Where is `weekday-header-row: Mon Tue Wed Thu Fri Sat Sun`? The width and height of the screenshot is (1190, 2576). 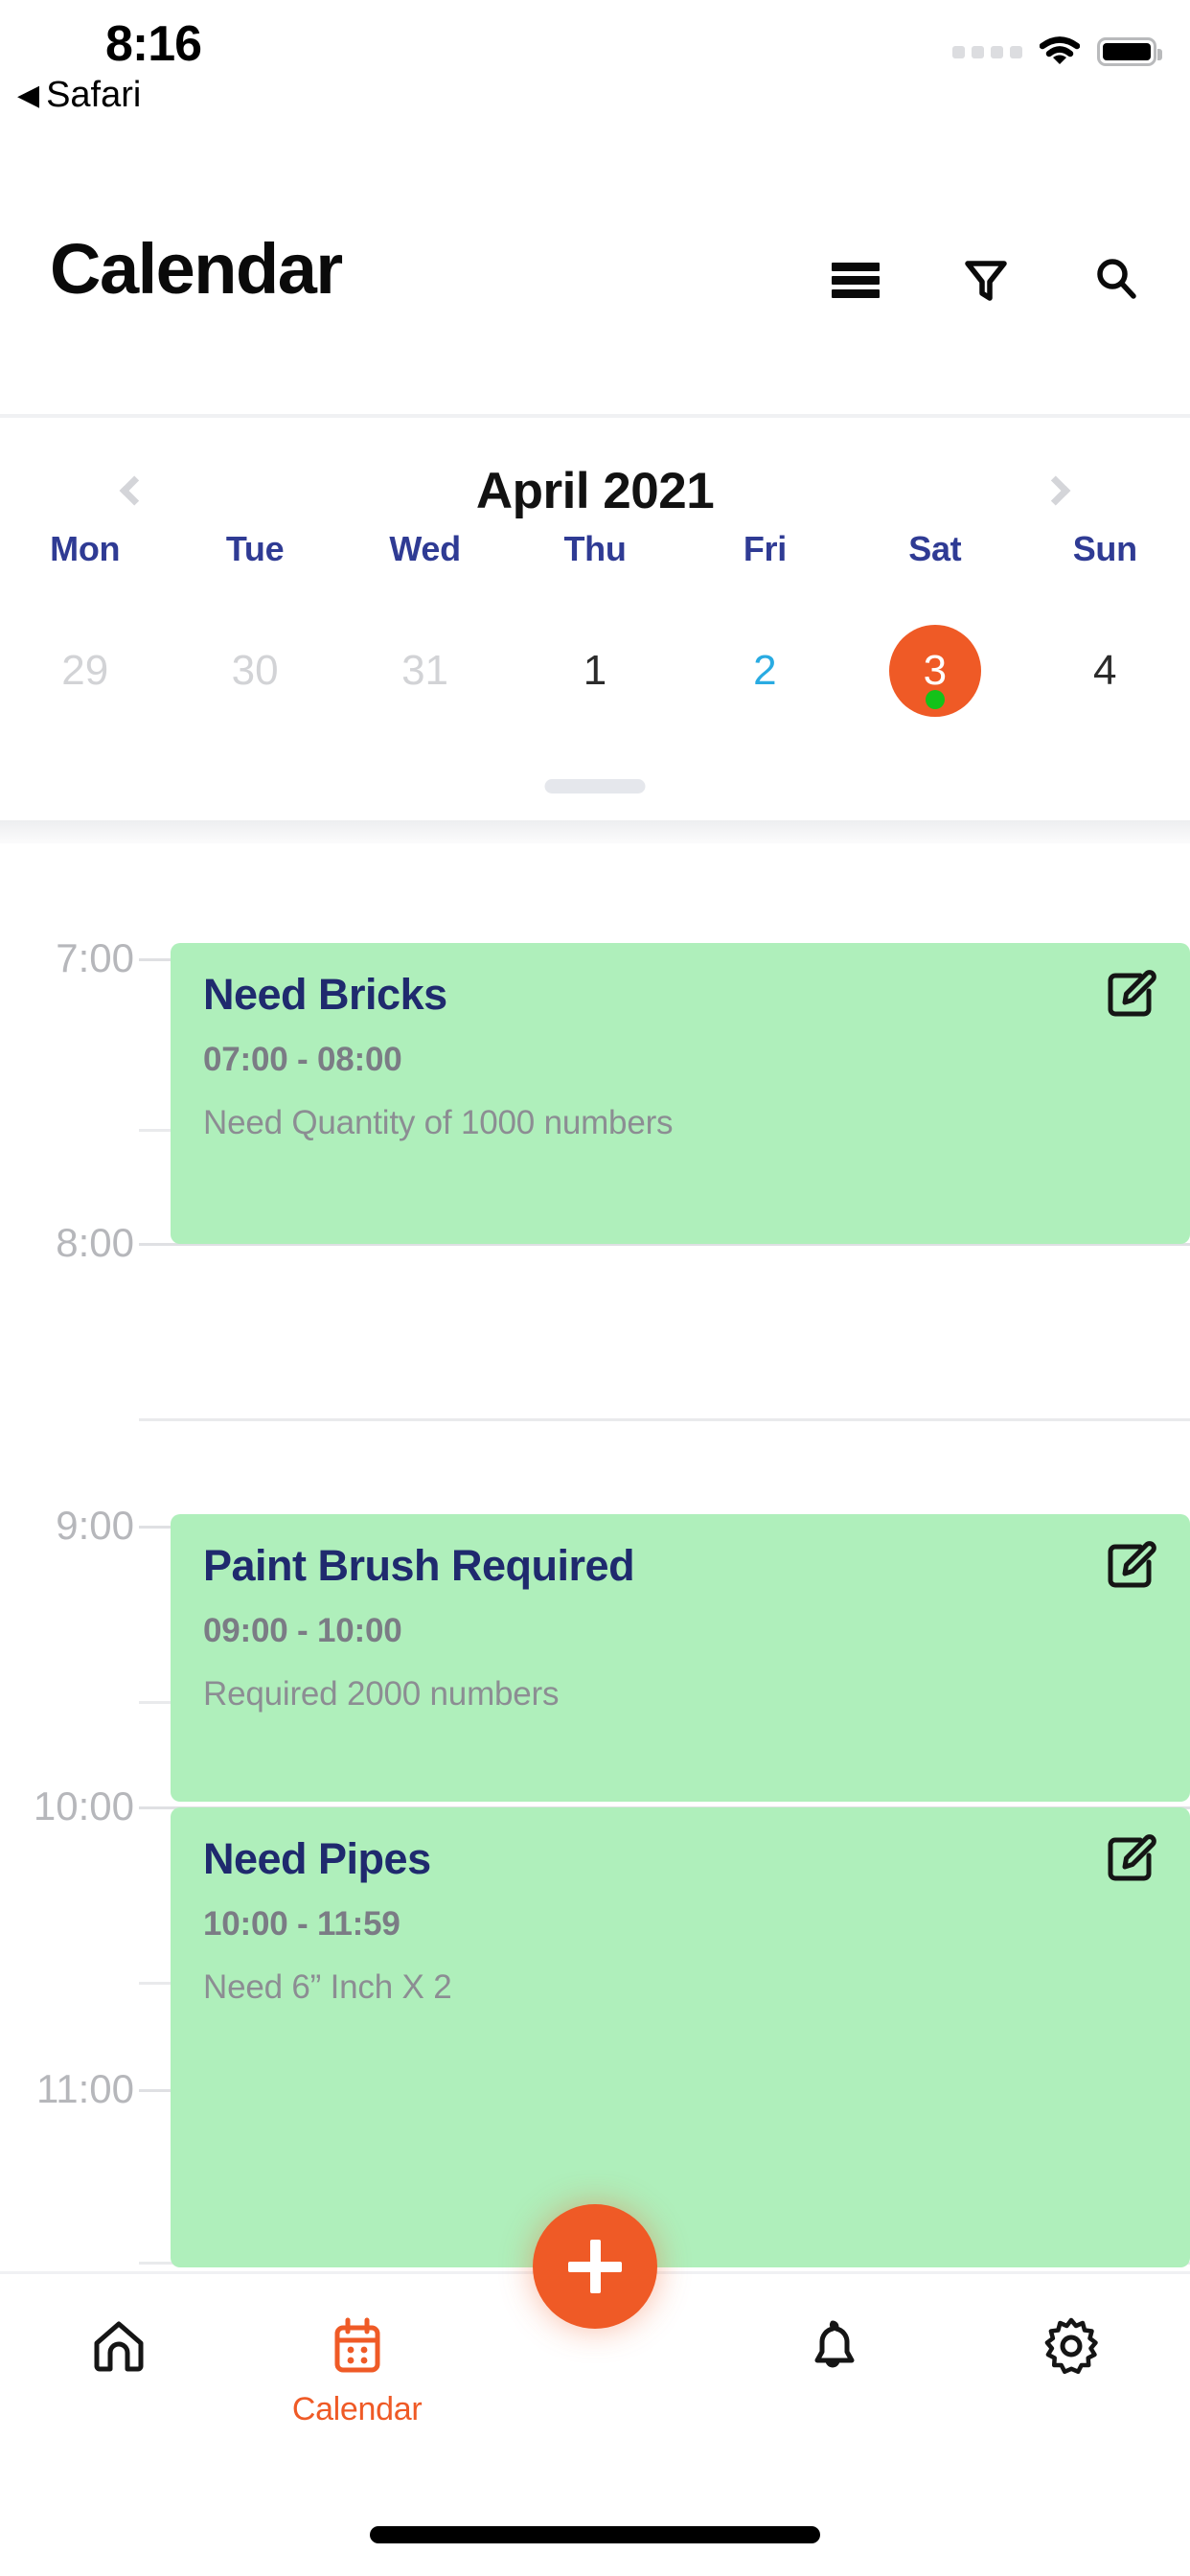
weekday-header-row: Mon Tue Wed Thu Fri Sat Sun is located at coordinates (595, 549).